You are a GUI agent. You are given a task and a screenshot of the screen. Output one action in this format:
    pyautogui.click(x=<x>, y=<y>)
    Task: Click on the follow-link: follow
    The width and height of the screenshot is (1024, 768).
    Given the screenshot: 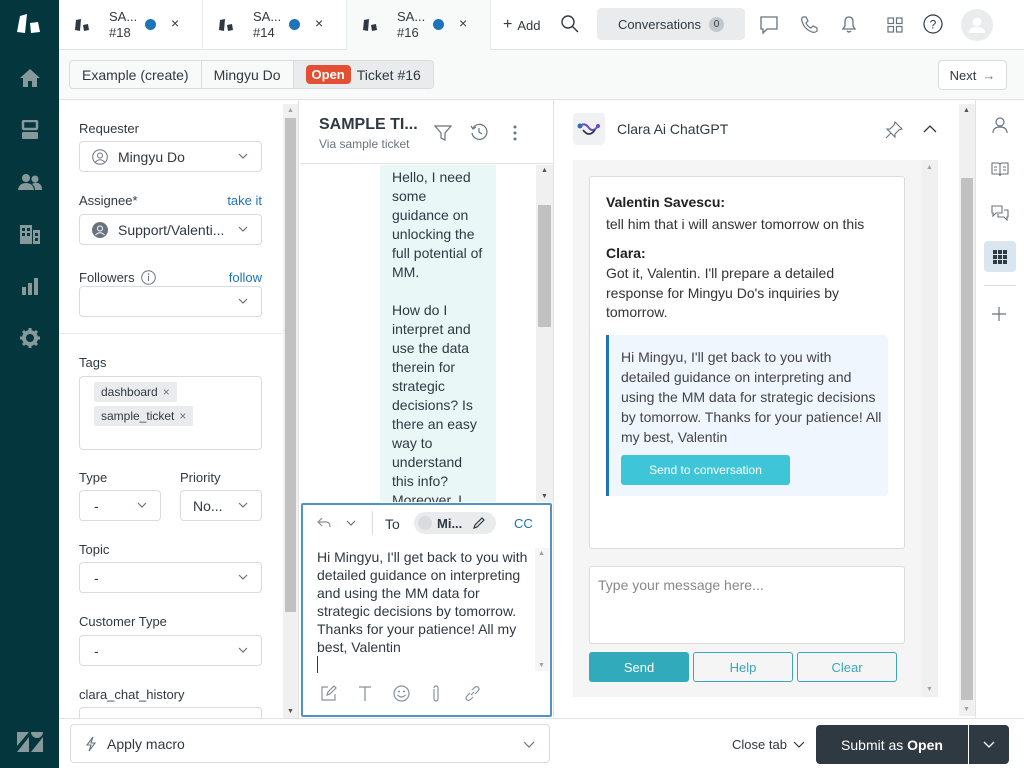 What is the action you would take?
    pyautogui.click(x=245, y=277)
    